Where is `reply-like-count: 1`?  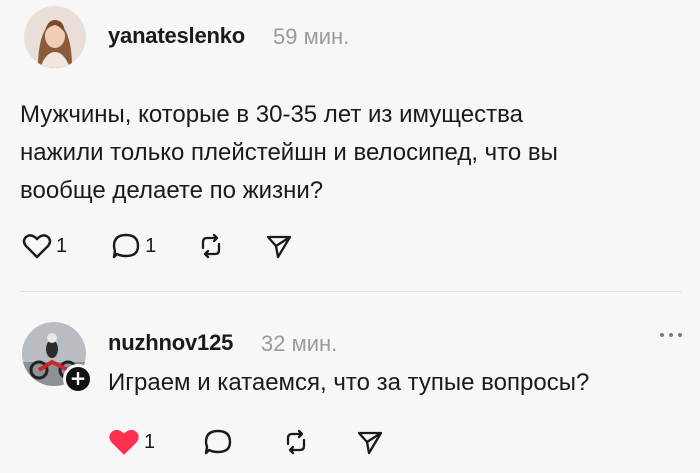
reply-like-count: 1 is located at coordinates (150, 441).